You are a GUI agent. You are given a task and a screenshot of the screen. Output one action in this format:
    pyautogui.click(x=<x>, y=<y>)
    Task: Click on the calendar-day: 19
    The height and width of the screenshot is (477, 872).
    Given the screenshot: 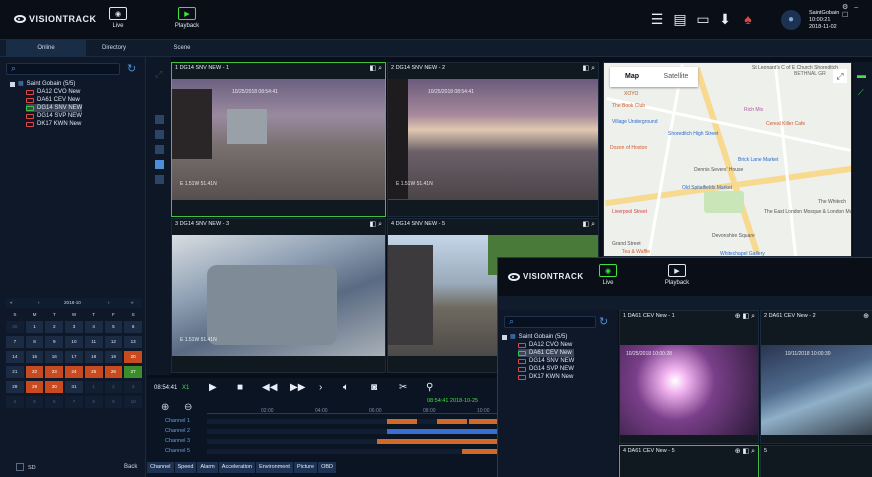 What is the action you would take?
    pyautogui.click(x=113, y=357)
    